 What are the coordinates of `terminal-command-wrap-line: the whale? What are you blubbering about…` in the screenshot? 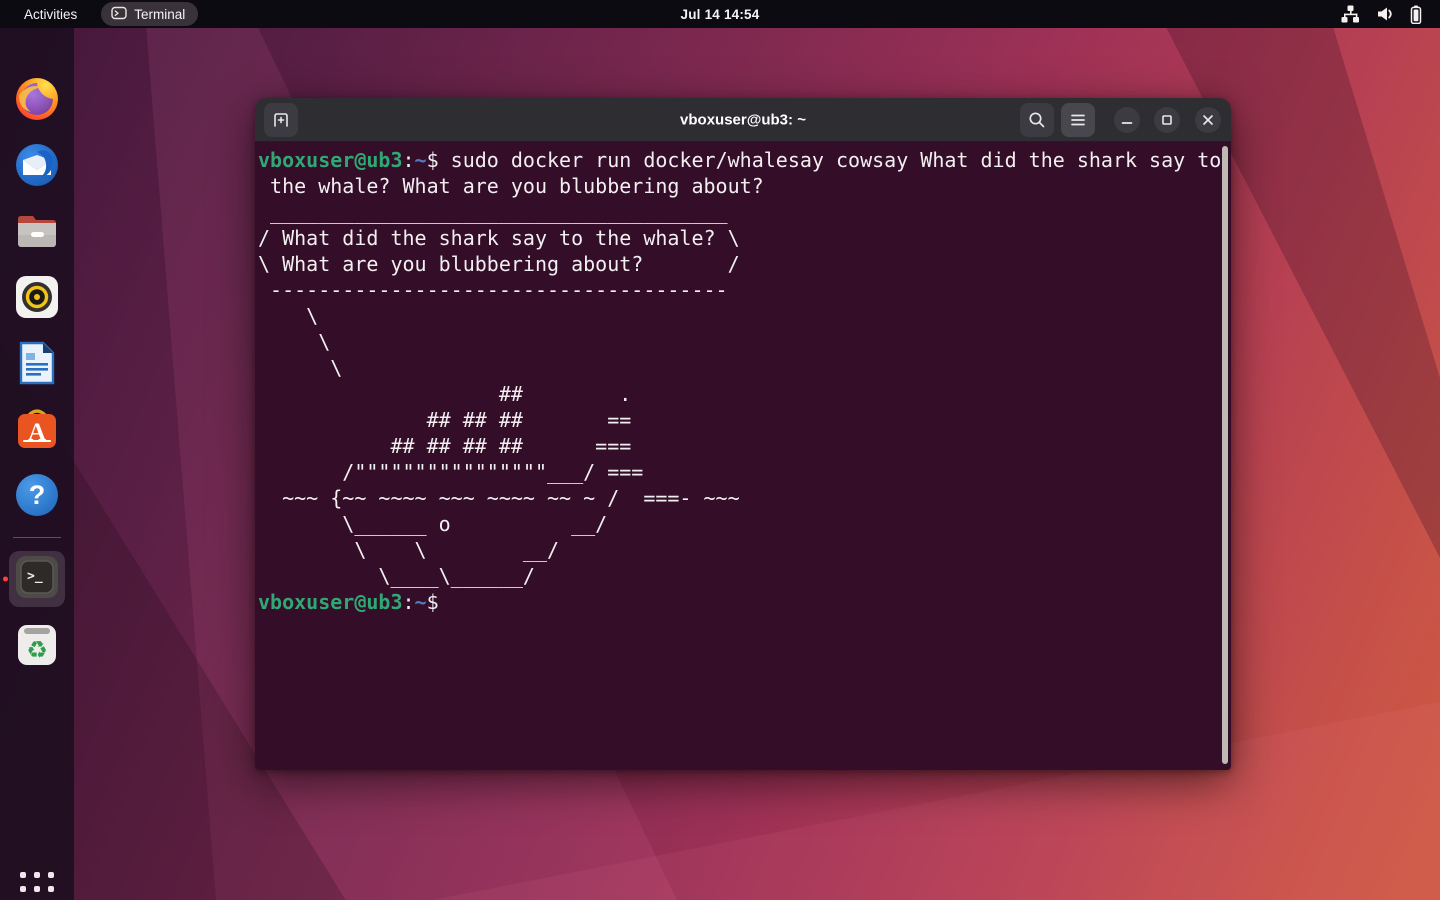 It's located at (511, 186).